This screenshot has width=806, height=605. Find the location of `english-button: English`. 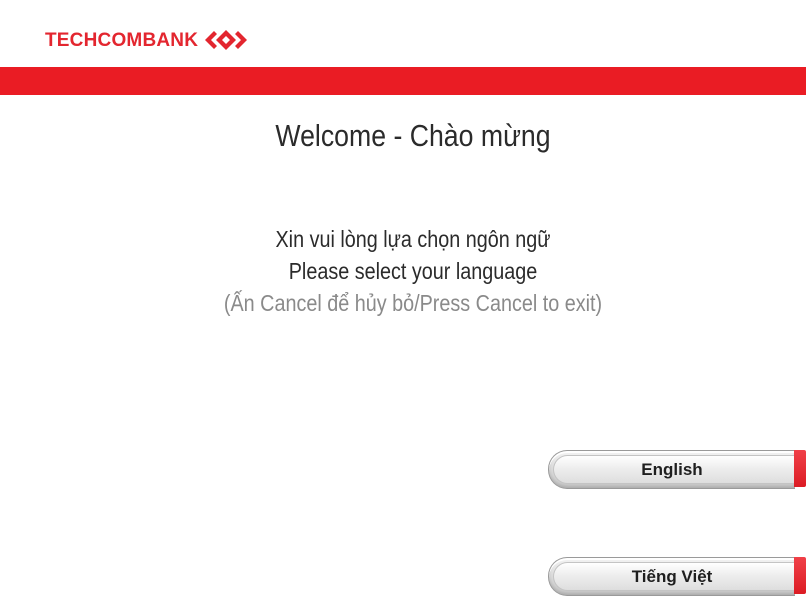

english-button: English is located at coordinates (671, 469).